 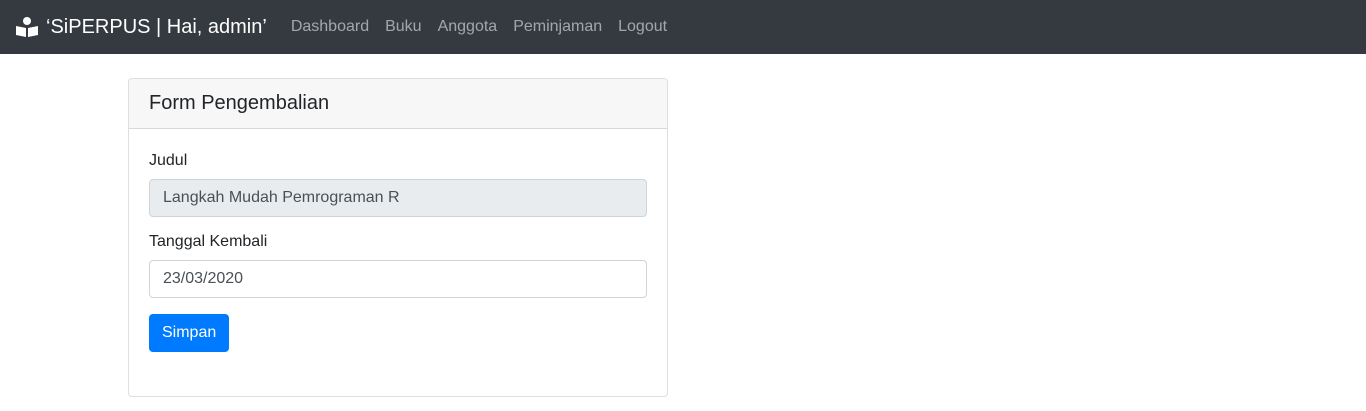 I want to click on tanggal-kembali-field, so click(x=398, y=279).